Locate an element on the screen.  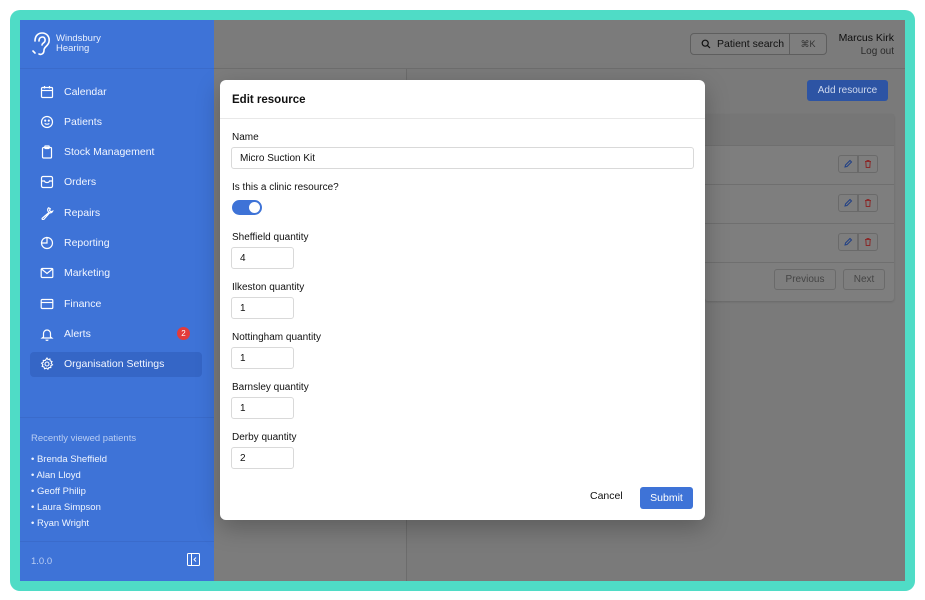
sidebar-item-organisation-settings: Organisation Settings is located at coordinates (116, 364).